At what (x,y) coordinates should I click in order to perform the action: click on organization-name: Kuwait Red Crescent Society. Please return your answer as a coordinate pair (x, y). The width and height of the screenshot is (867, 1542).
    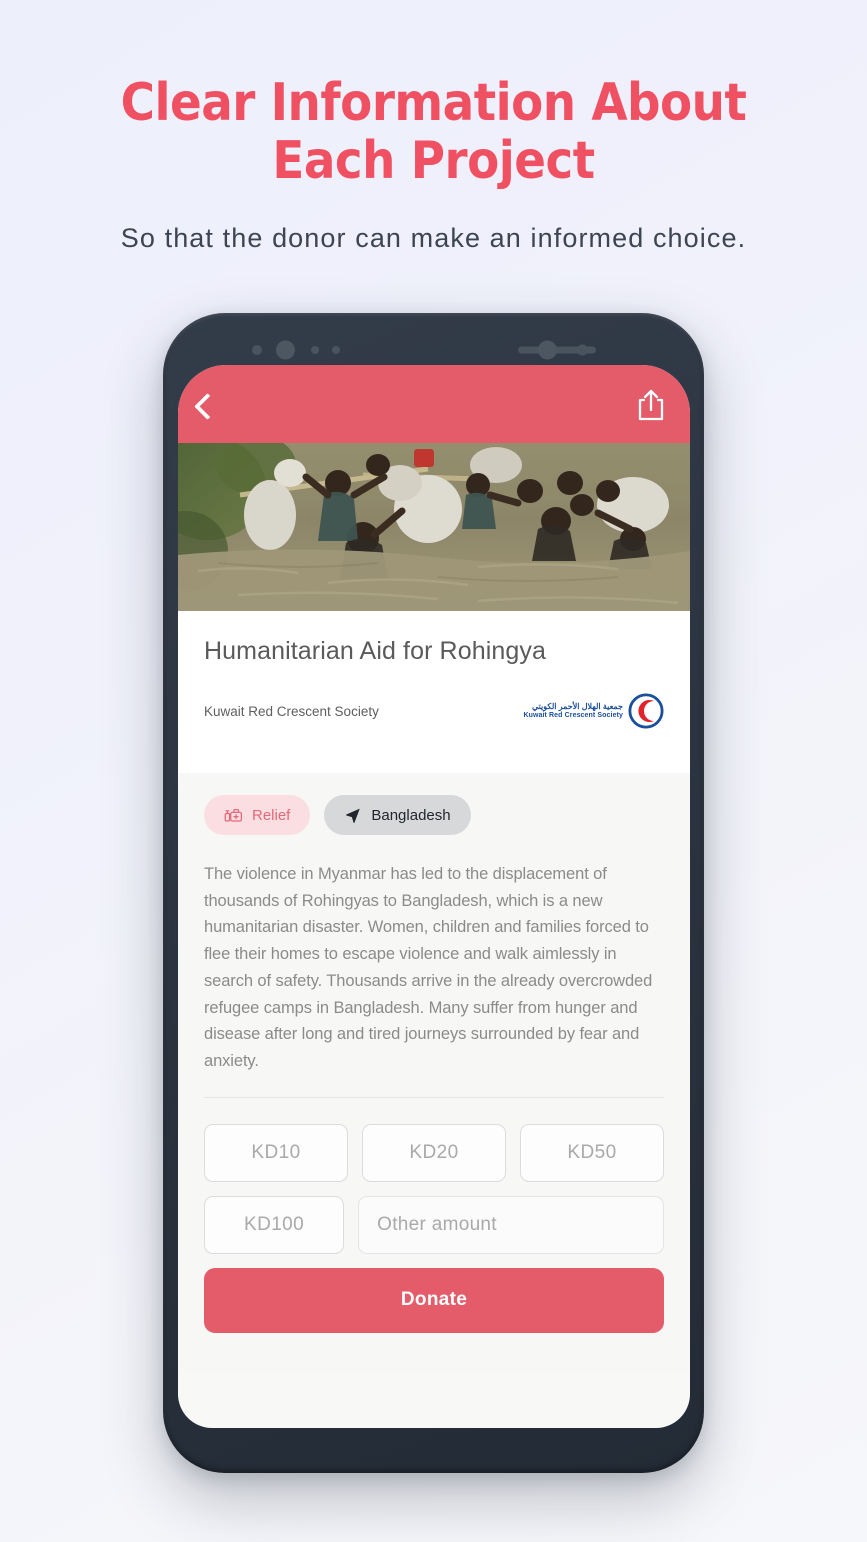
    Looking at the image, I should click on (291, 711).